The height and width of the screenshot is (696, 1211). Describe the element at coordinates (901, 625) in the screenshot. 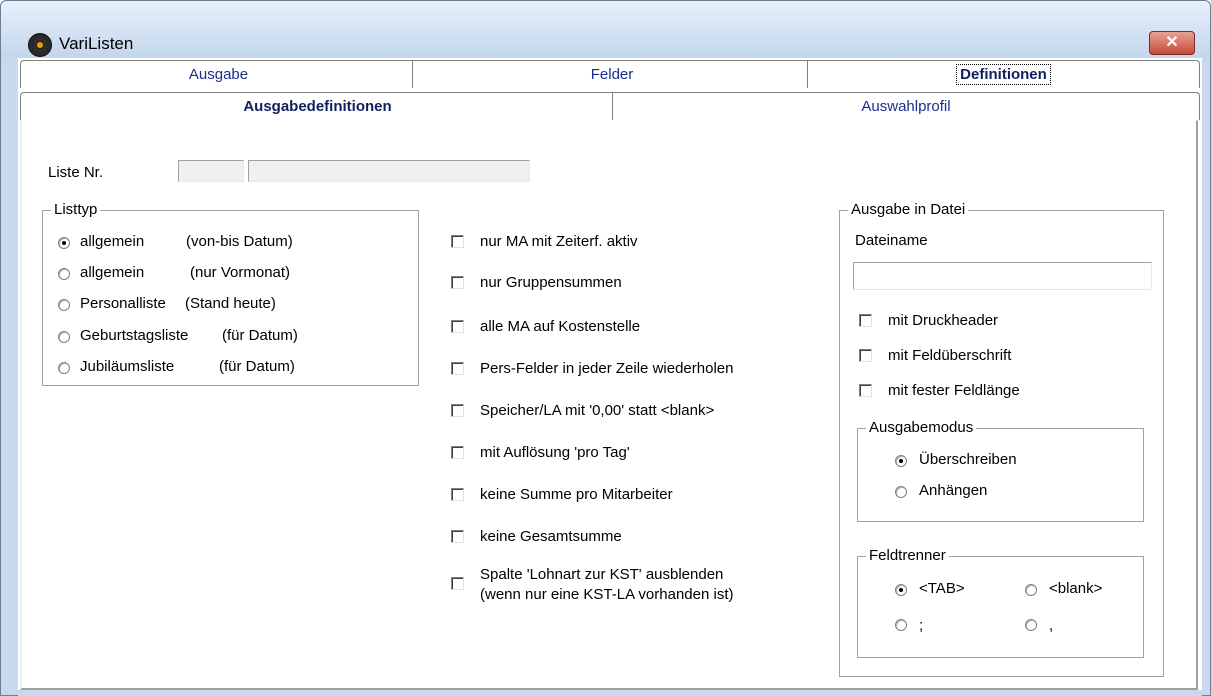

I see `trenner-radio-semicolon` at that location.